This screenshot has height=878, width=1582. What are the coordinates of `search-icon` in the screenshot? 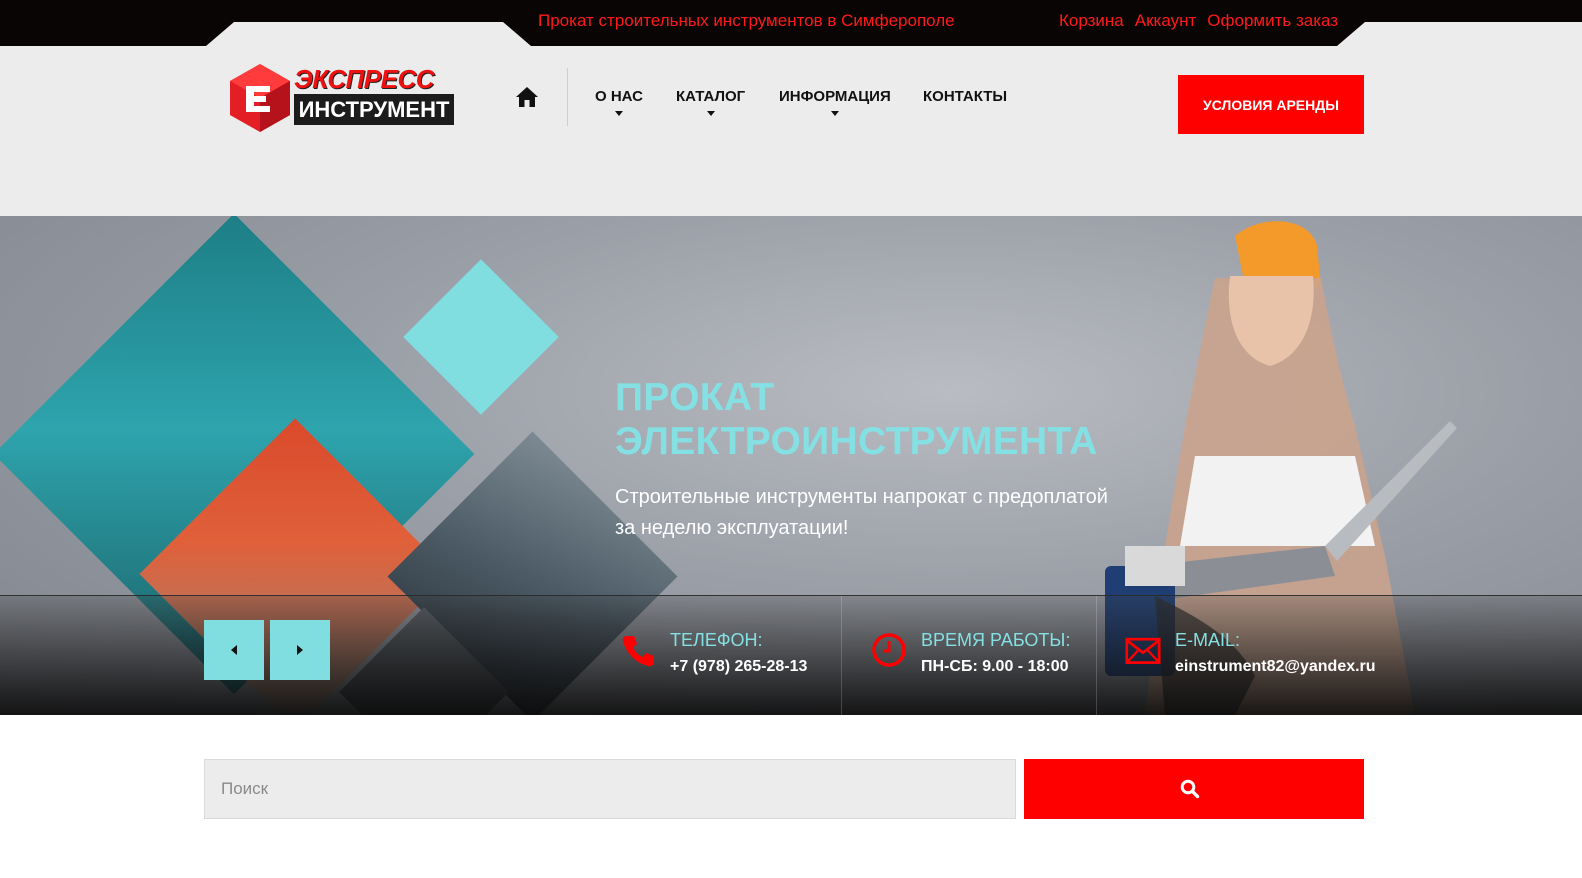 It's located at (1190, 789).